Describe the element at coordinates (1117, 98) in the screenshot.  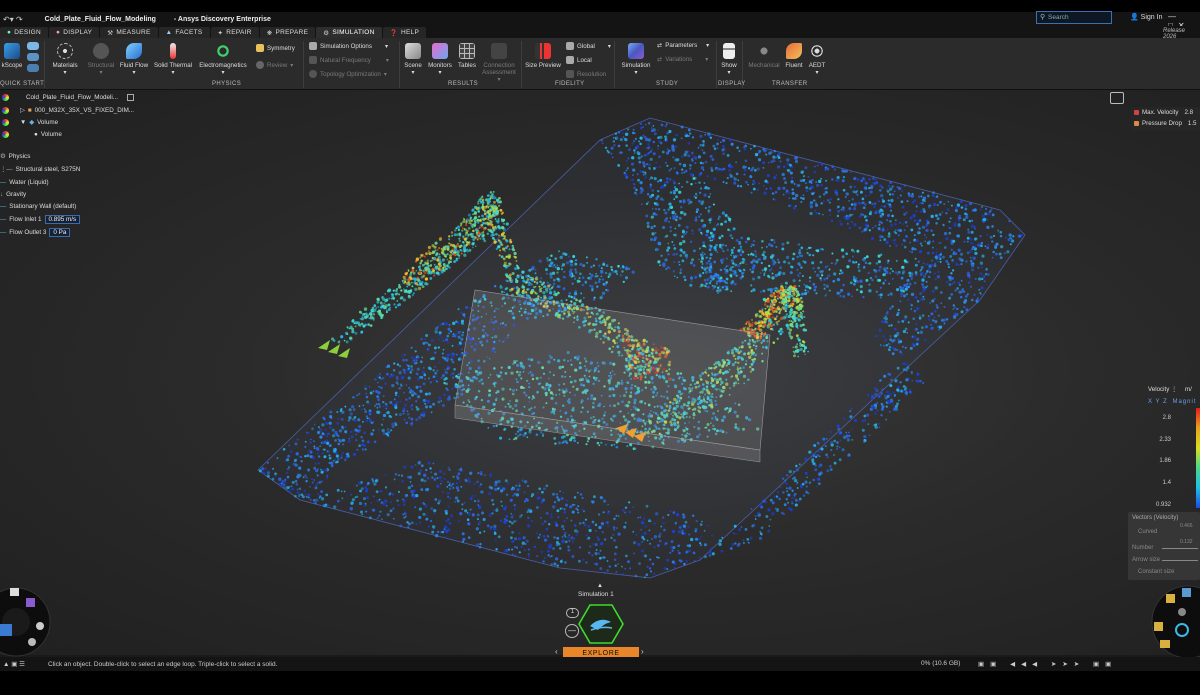
I see `view-cube-toggle-icon` at that location.